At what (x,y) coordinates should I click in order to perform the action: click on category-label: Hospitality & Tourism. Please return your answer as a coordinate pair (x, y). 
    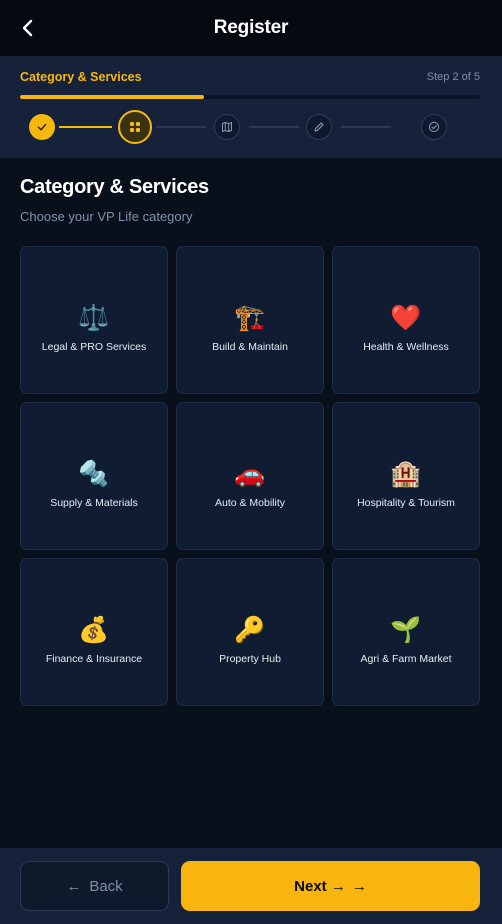
    Looking at the image, I should click on (406, 503).